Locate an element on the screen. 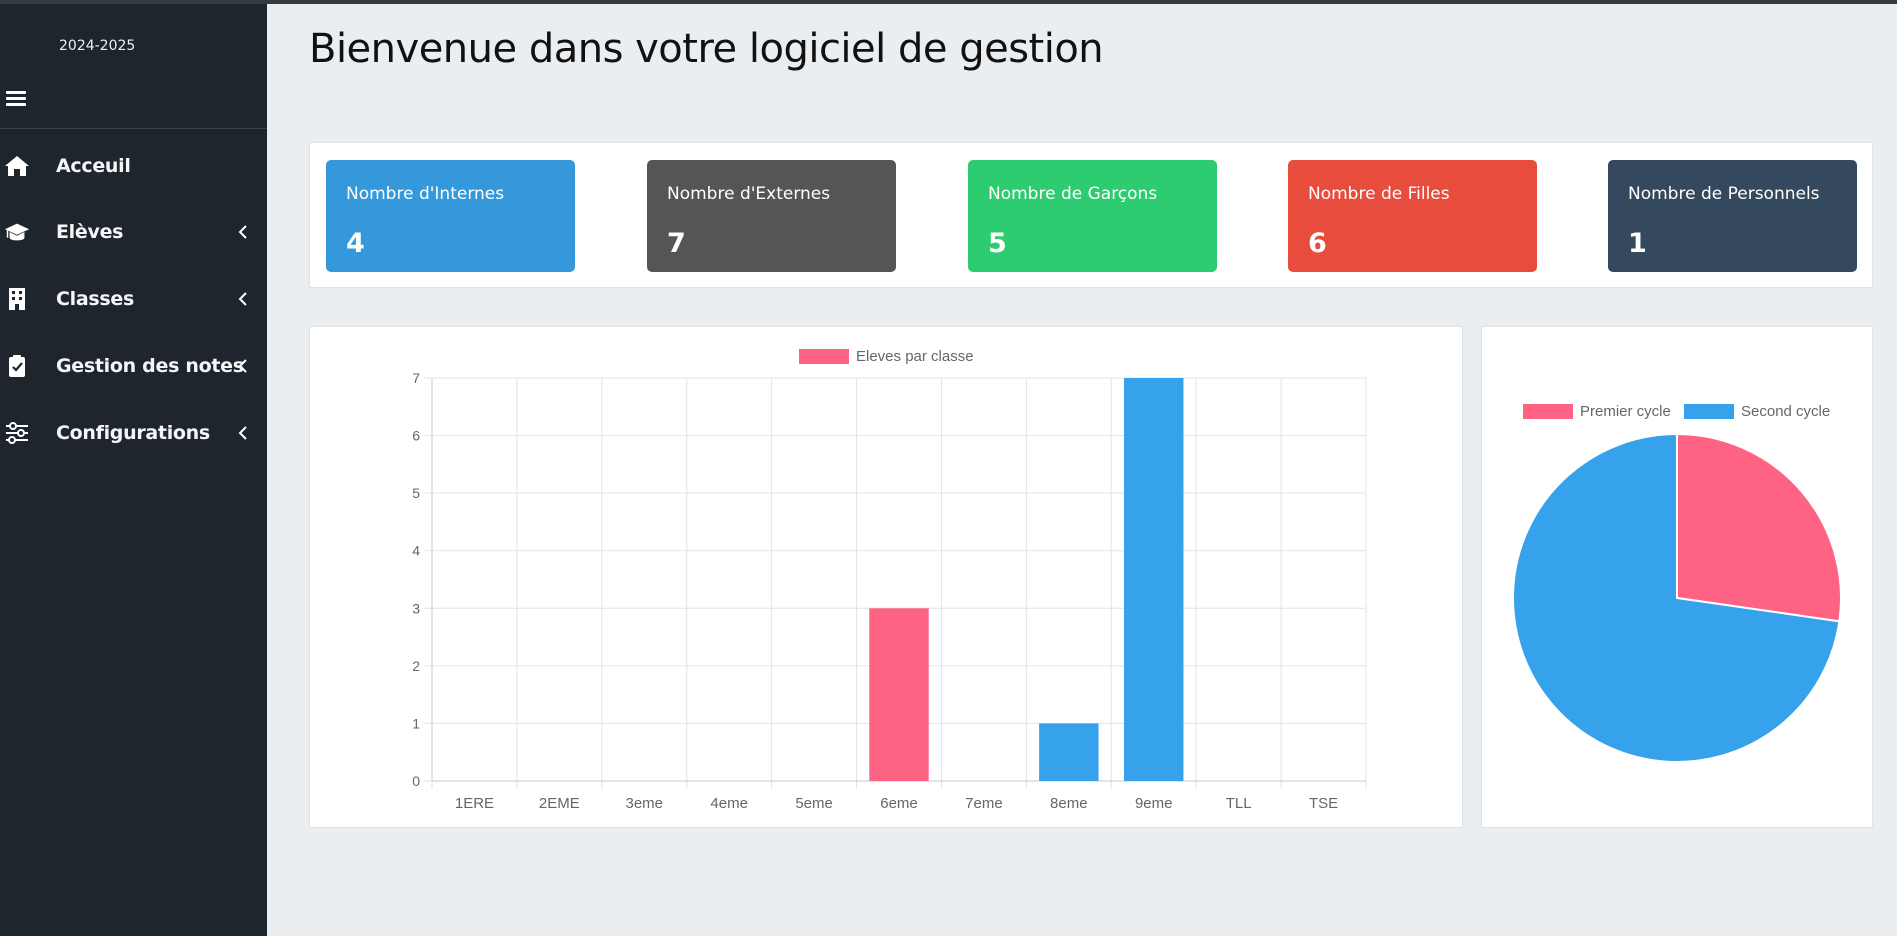 The image size is (1897, 936). bar-6eme is located at coordinates (899, 694).